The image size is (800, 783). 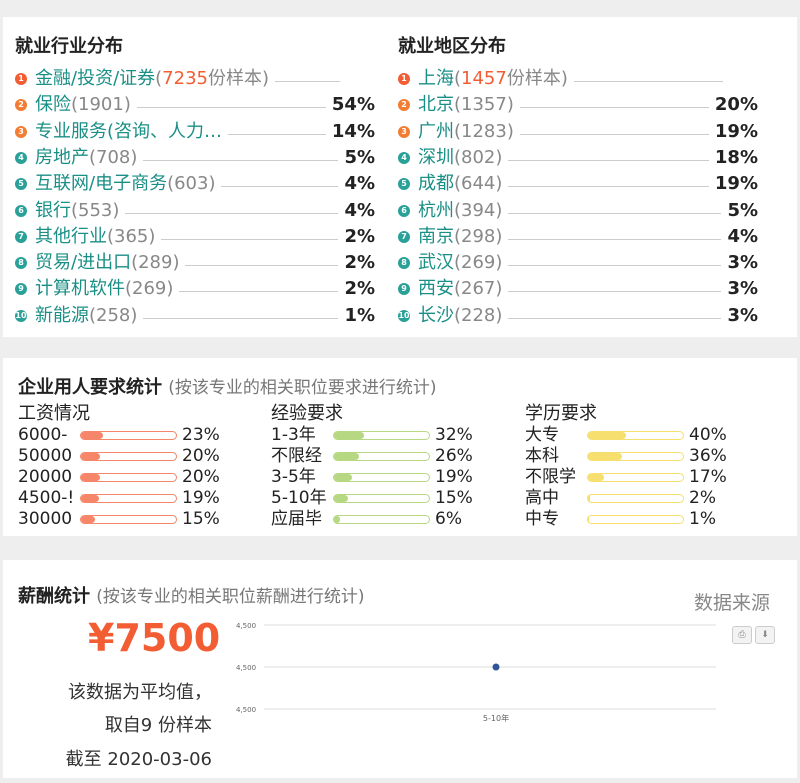 What do you see at coordinates (460, 184) in the screenshot?
I see `region-item-name: 成都(644)` at bounding box center [460, 184].